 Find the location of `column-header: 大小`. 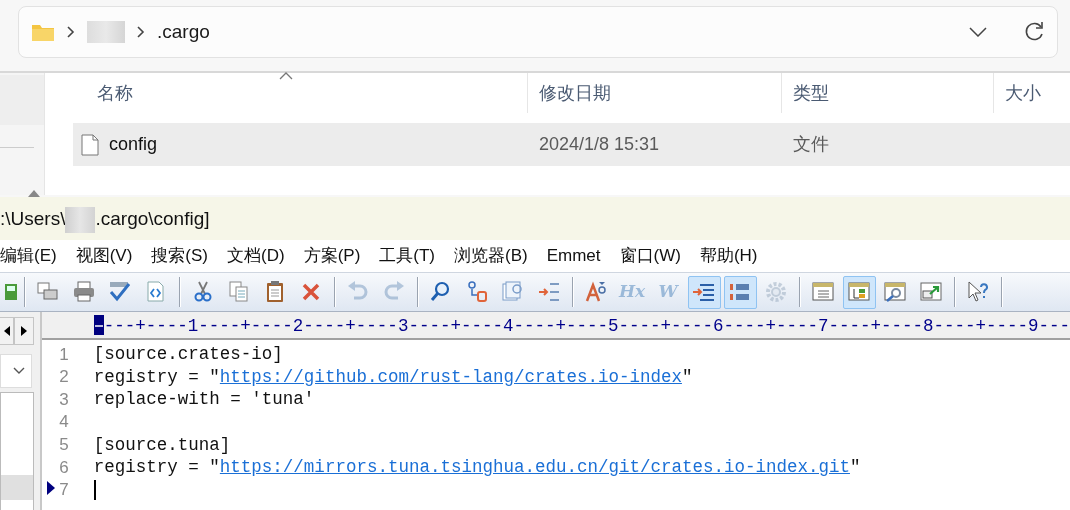

column-header: 大小 is located at coordinates (1032, 93).